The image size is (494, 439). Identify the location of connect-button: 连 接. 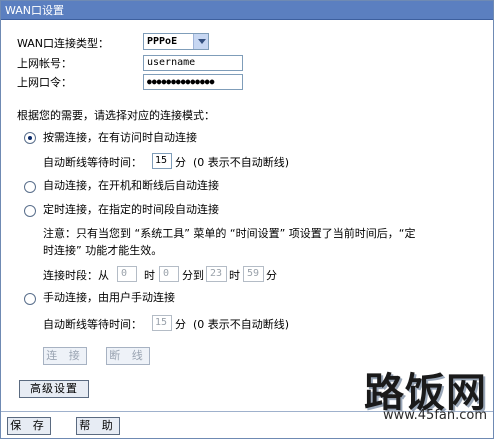
(65, 356).